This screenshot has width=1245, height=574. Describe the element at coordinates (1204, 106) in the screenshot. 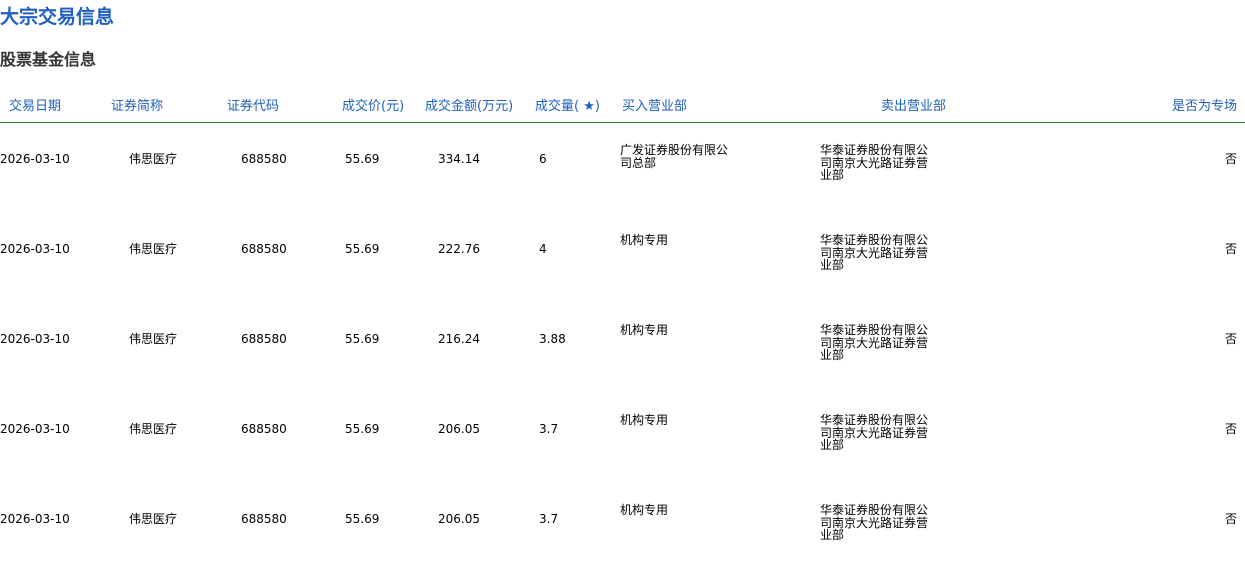

I see `header-is-special: 是否为专场` at that location.